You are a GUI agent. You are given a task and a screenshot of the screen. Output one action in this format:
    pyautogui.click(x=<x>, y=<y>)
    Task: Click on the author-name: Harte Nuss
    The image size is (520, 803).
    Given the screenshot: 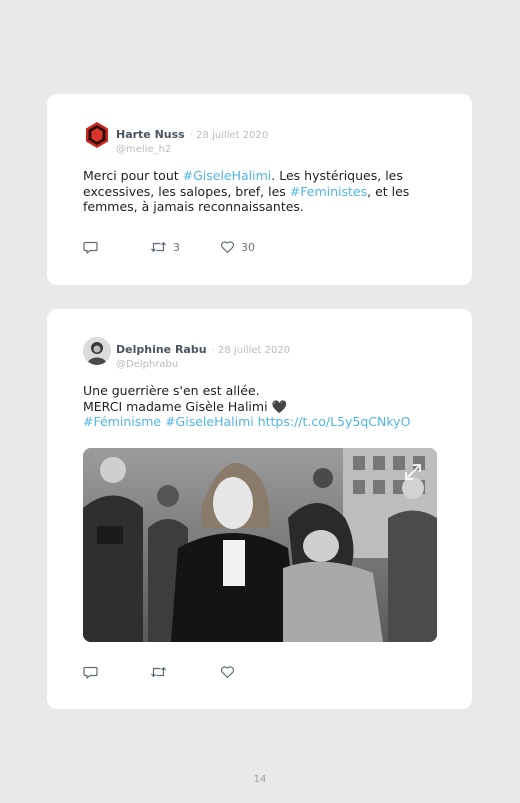 What is the action you would take?
    pyautogui.click(x=150, y=134)
    